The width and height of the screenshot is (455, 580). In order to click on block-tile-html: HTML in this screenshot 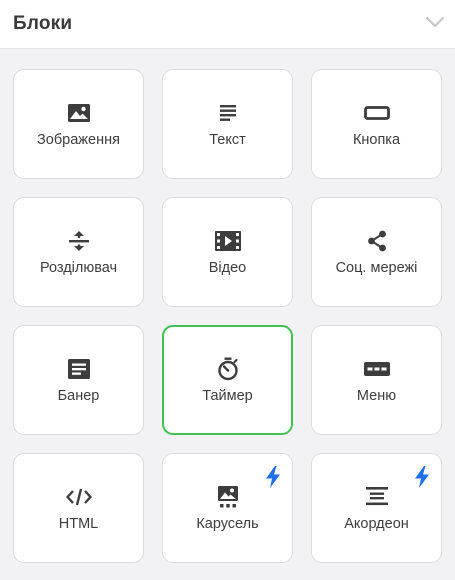, I will do `click(78, 508)`.